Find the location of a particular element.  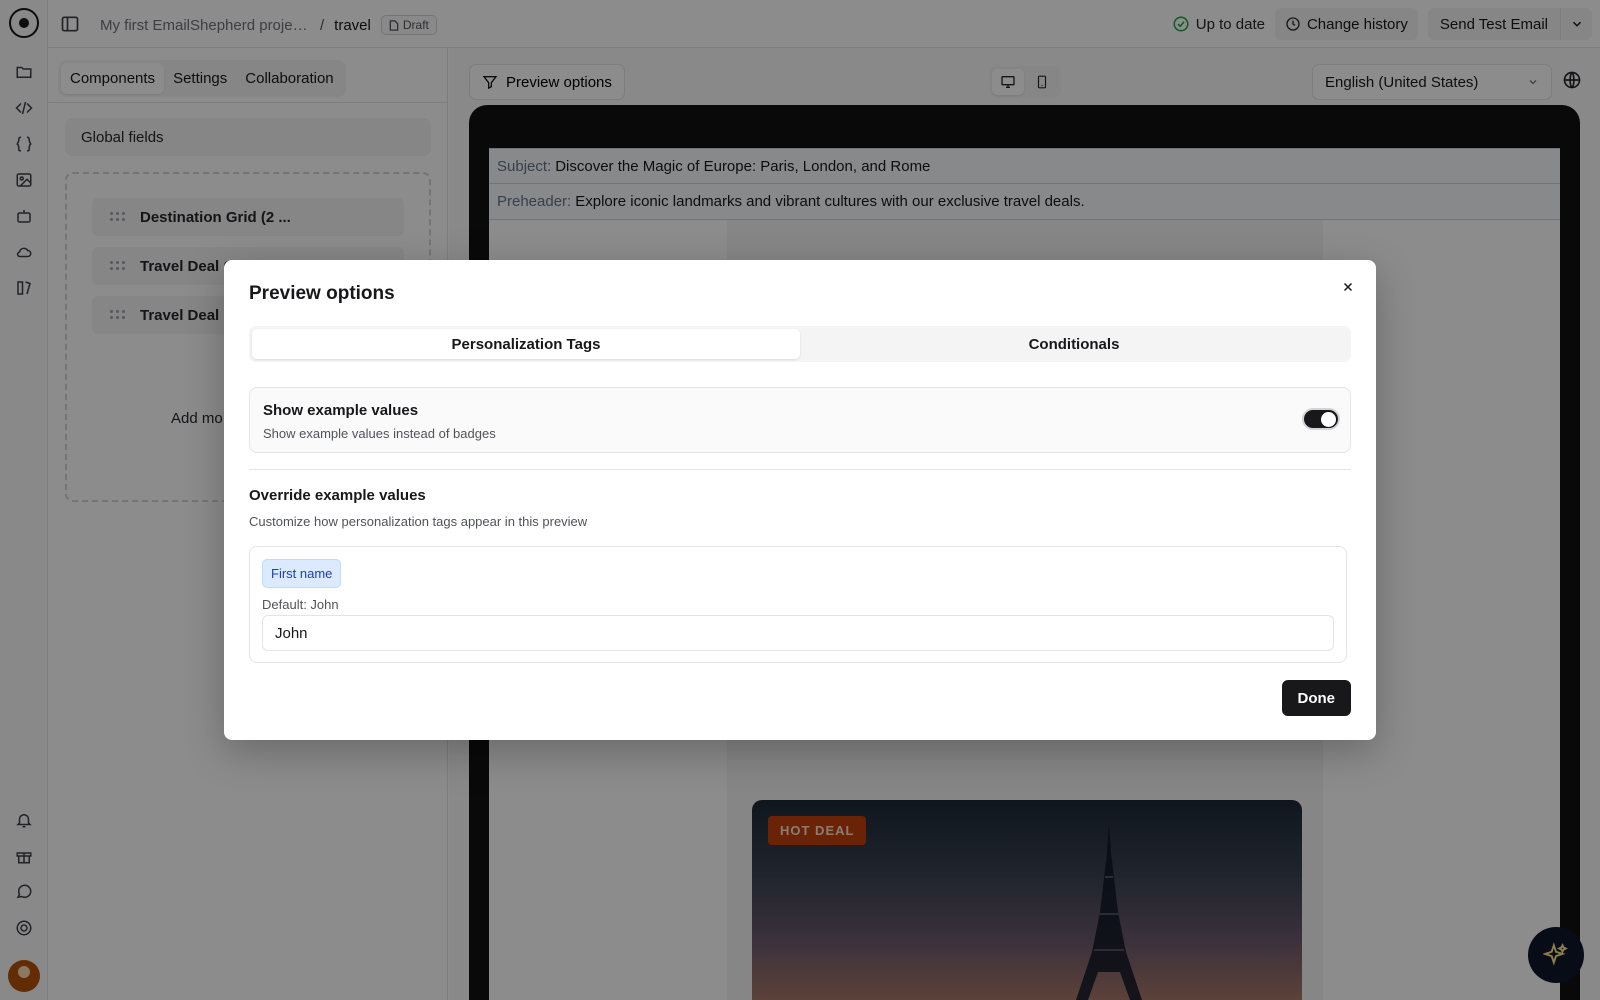

personalization-tag-chip: First name is located at coordinates (302, 573).